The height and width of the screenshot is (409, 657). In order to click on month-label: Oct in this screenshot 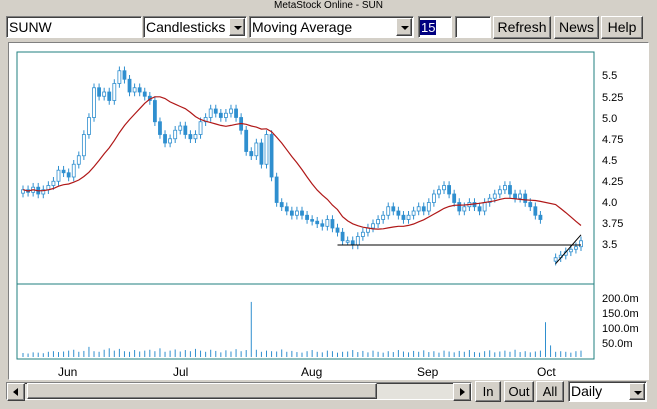, I will do `click(546, 372)`.